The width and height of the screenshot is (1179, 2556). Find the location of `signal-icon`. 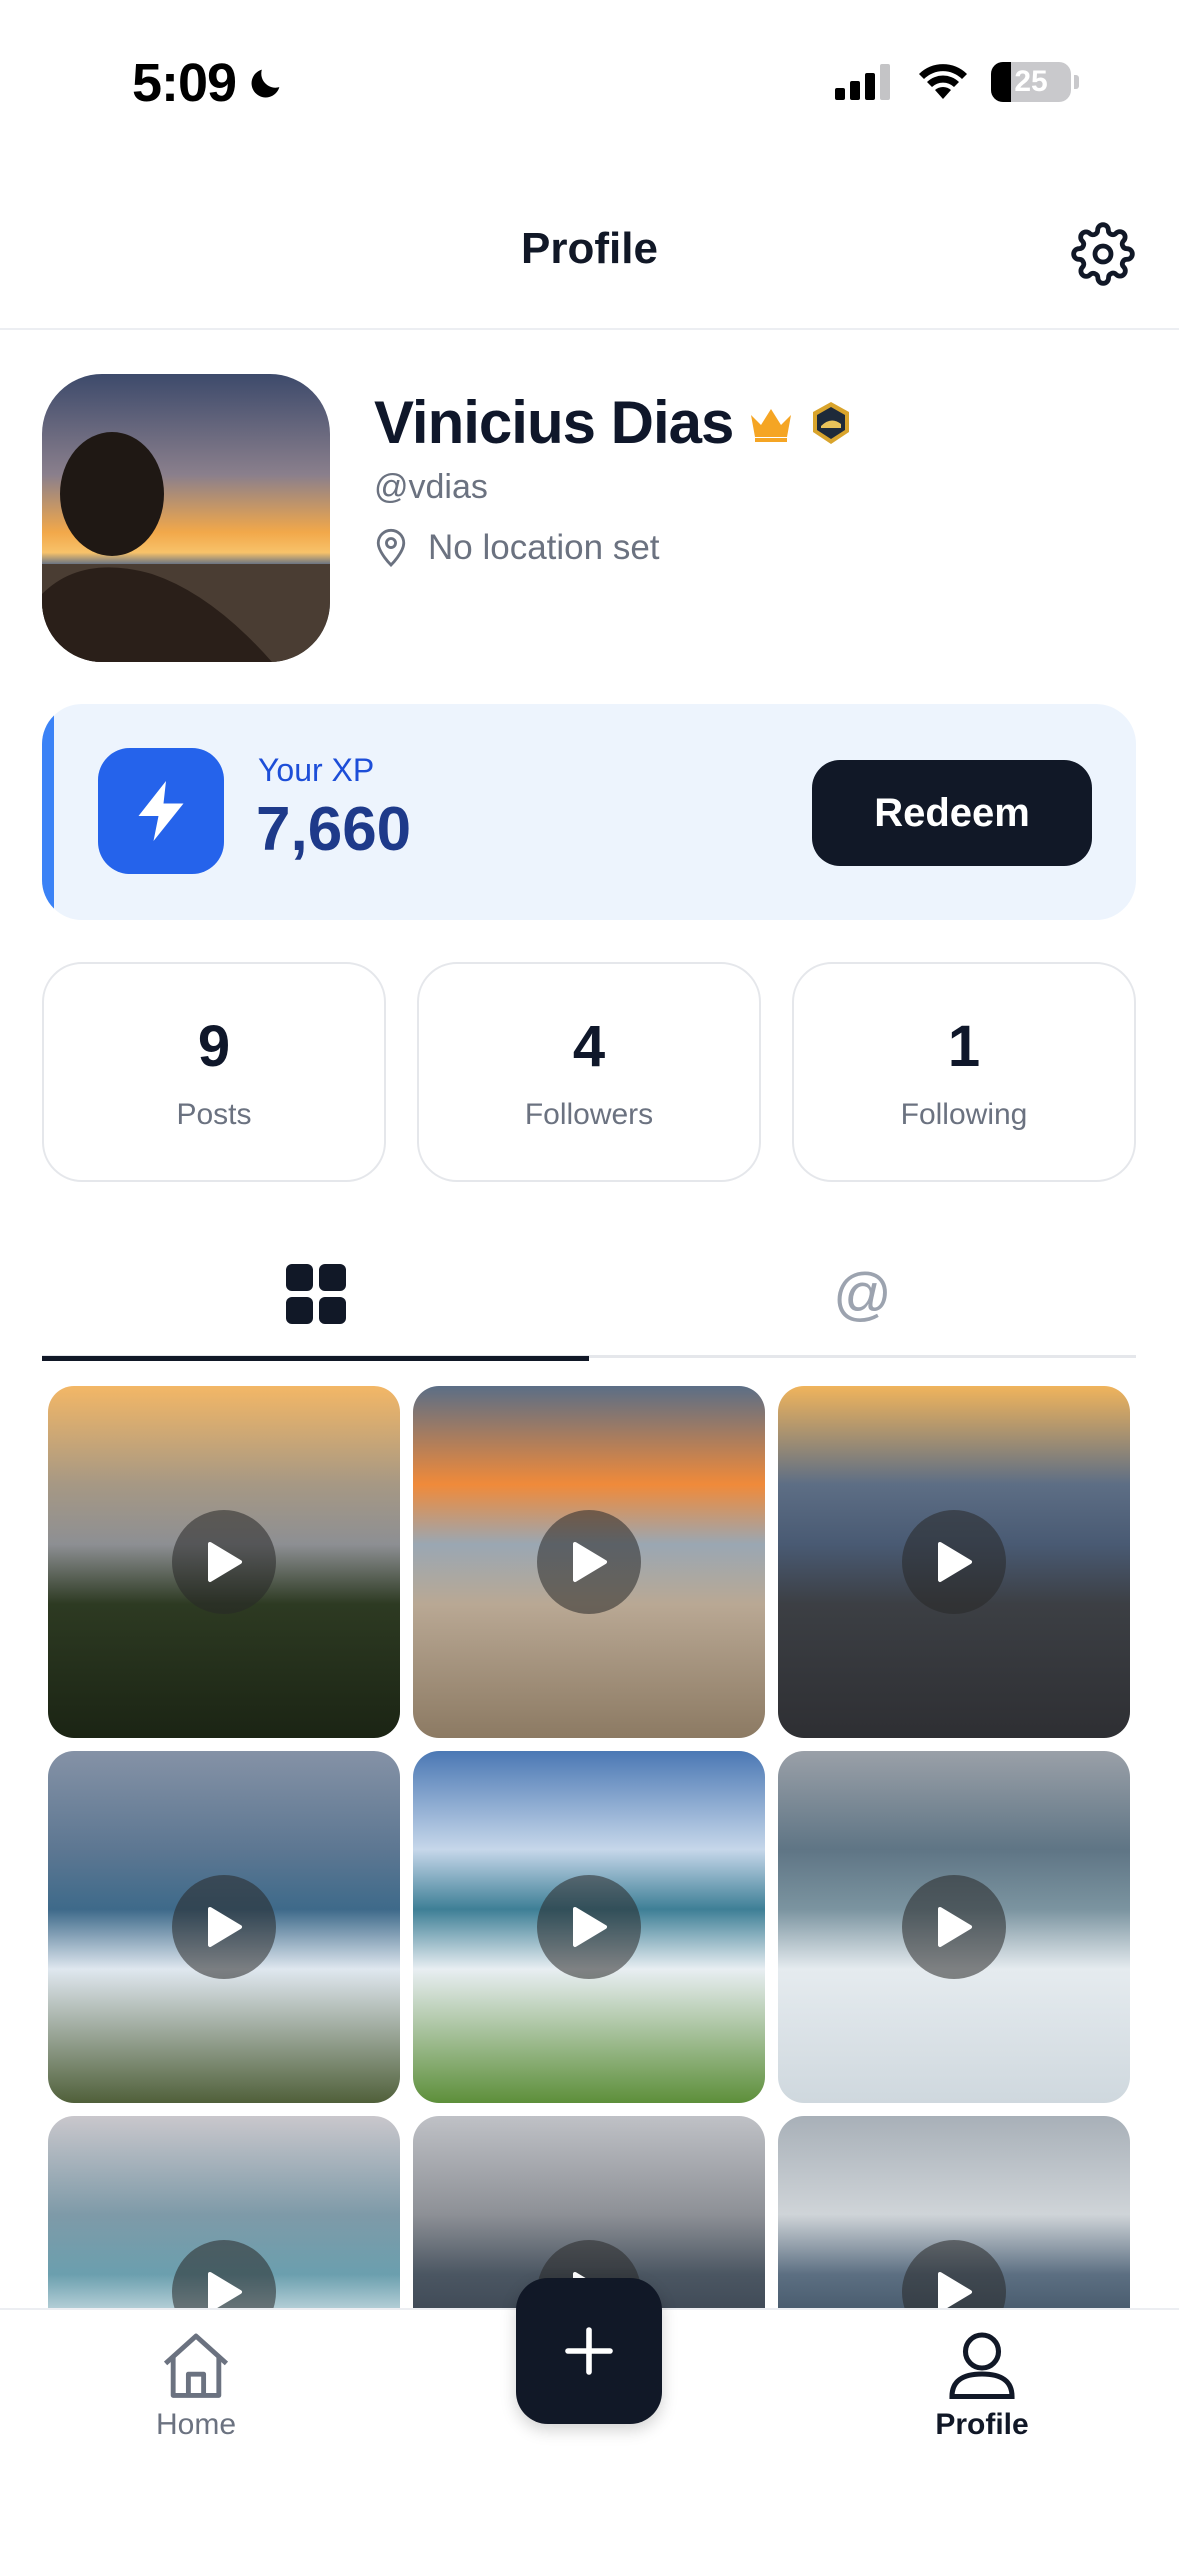

signal-icon is located at coordinates (862, 82).